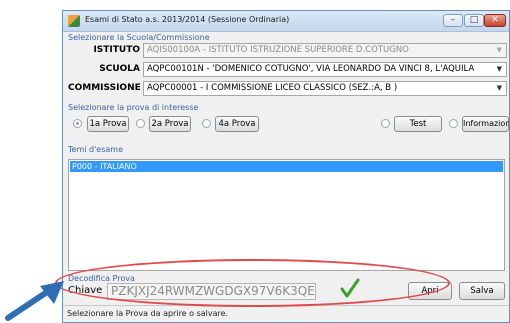 The image size is (510, 323). What do you see at coordinates (170, 124) in the screenshot?
I see `prova-2a-button: 2a Prova` at bounding box center [170, 124].